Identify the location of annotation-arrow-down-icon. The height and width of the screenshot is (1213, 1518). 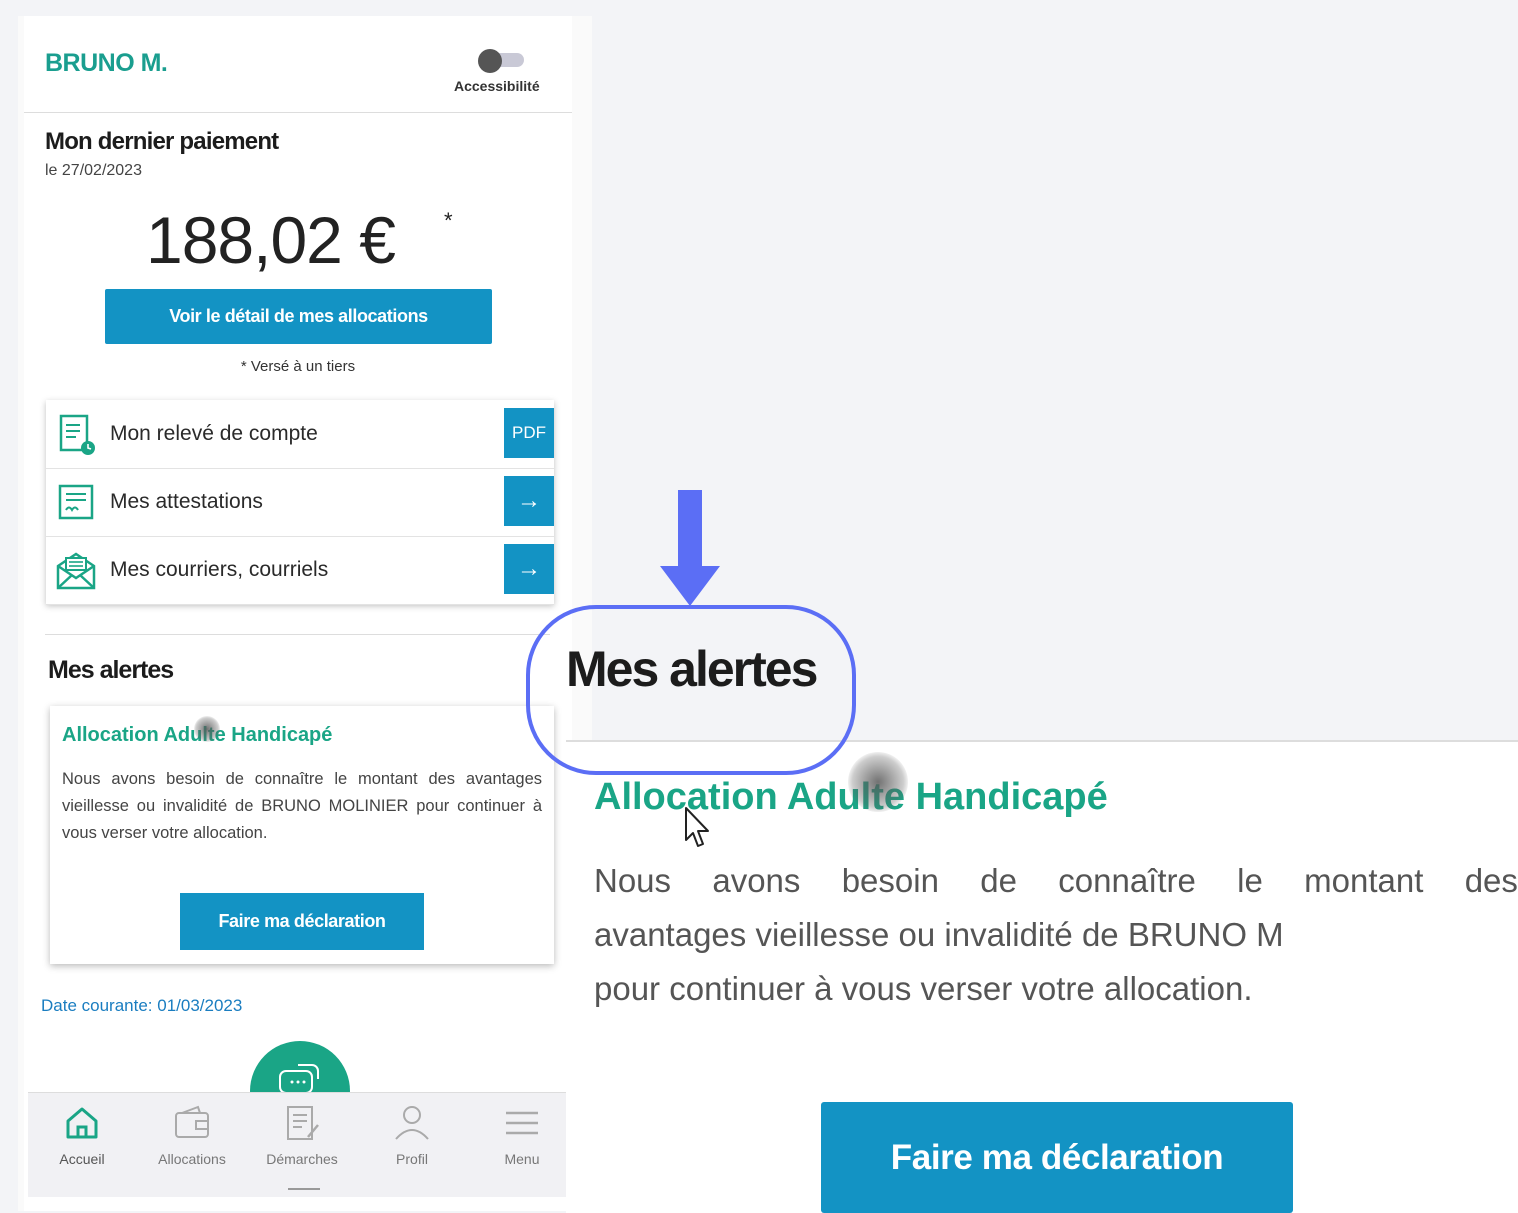
(690, 548).